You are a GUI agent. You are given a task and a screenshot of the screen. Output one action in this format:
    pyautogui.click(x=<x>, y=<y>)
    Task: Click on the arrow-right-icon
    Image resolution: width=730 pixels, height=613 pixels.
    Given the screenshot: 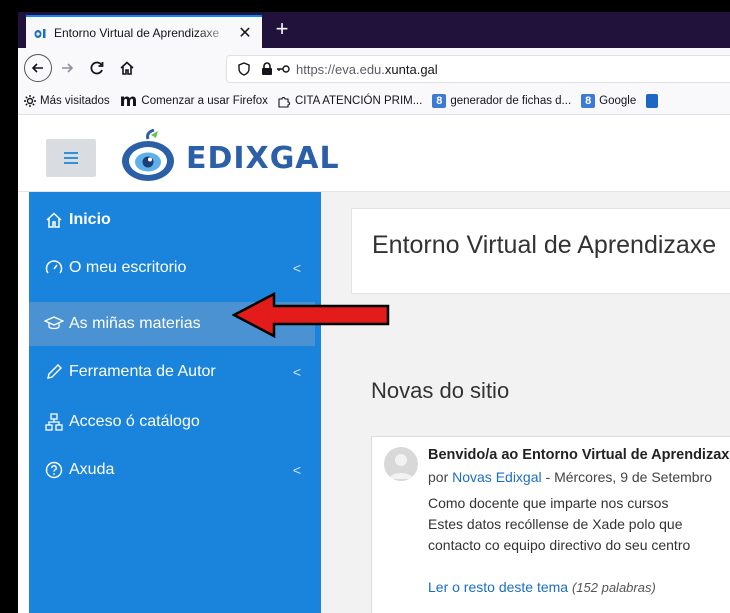 What is the action you would take?
    pyautogui.click(x=68, y=68)
    